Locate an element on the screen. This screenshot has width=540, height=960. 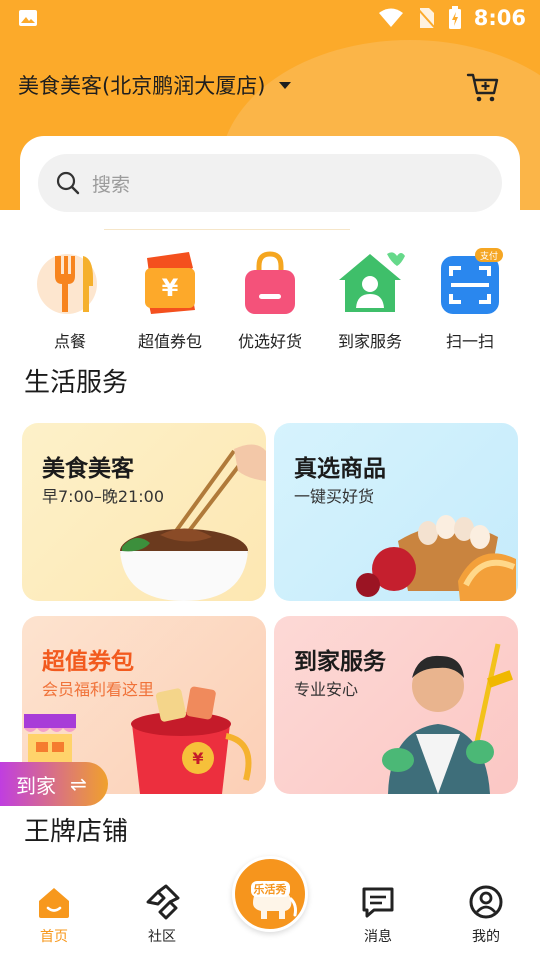
nav-label: 社区 is located at coordinates (162, 937).